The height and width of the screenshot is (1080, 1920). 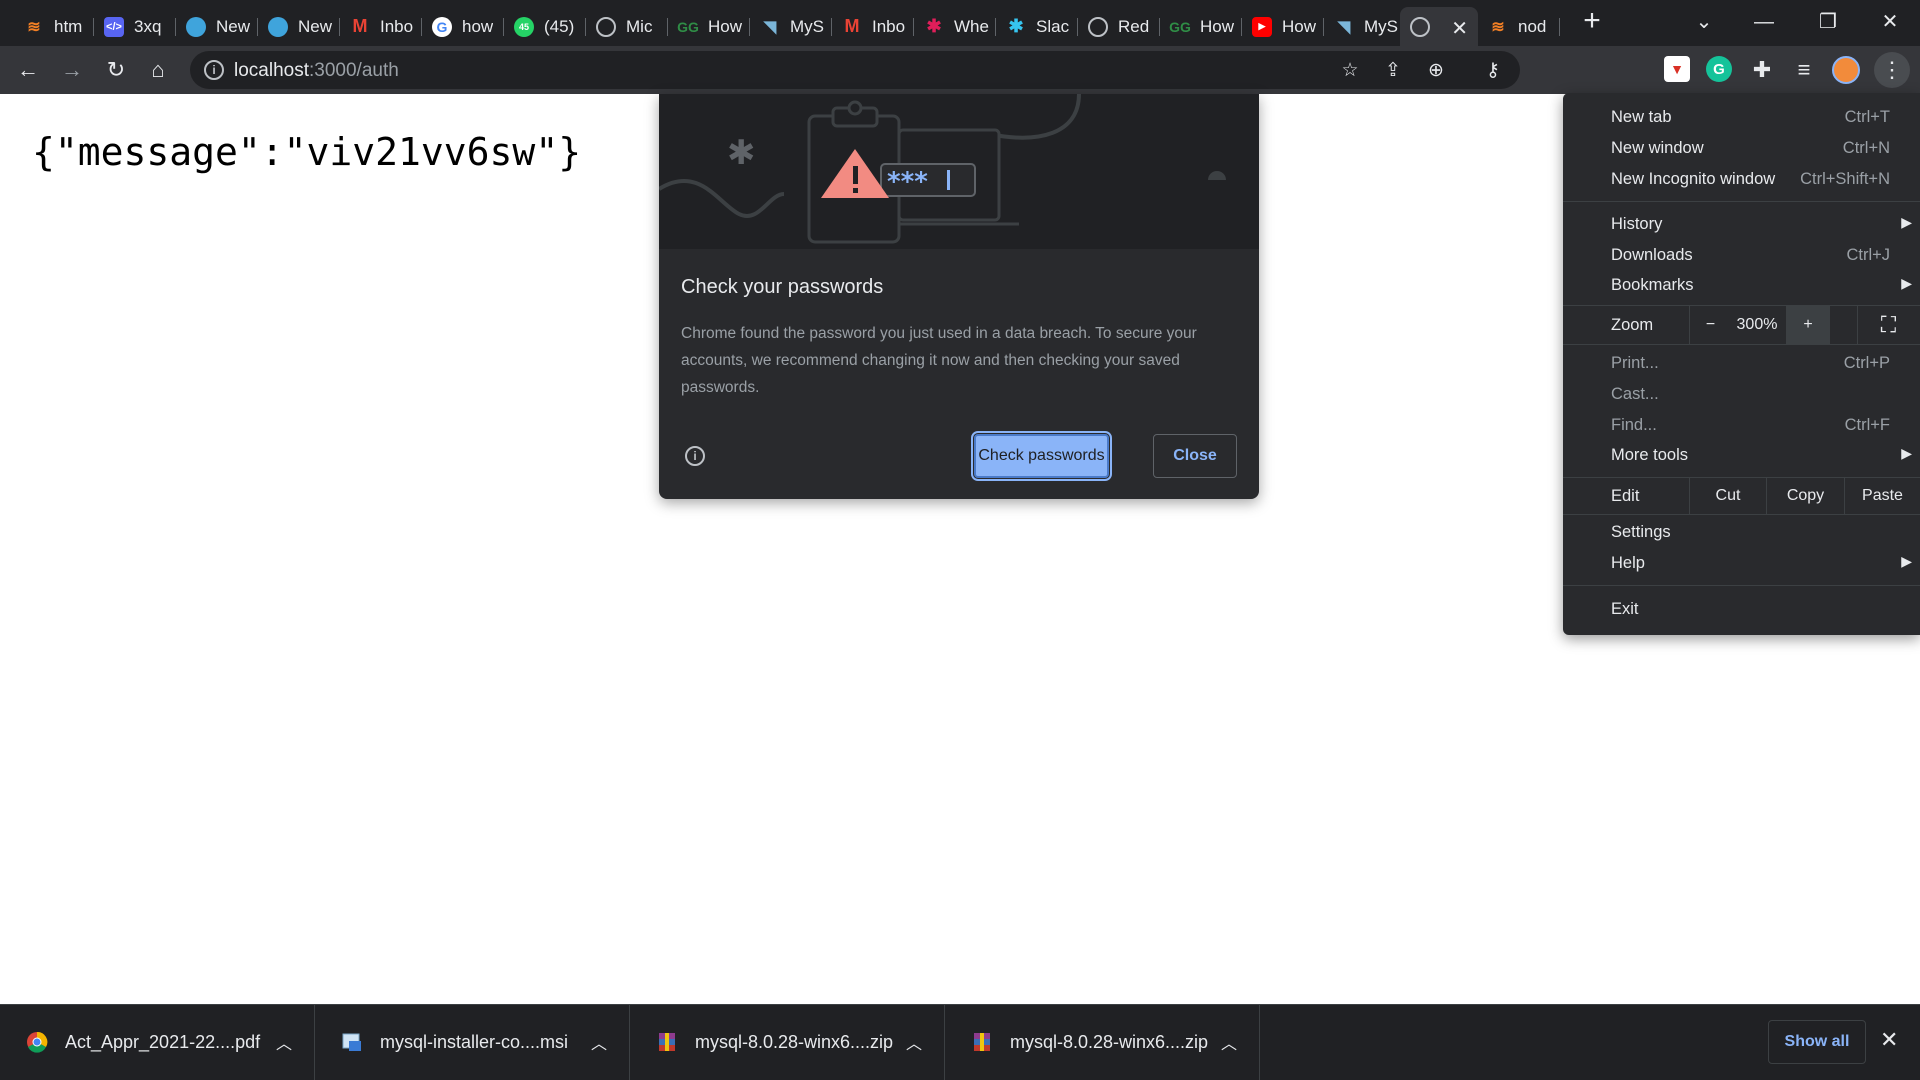 I want to click on menu-item-edit: Edit Cut Copy Paste, so click(x=1741, y=496).